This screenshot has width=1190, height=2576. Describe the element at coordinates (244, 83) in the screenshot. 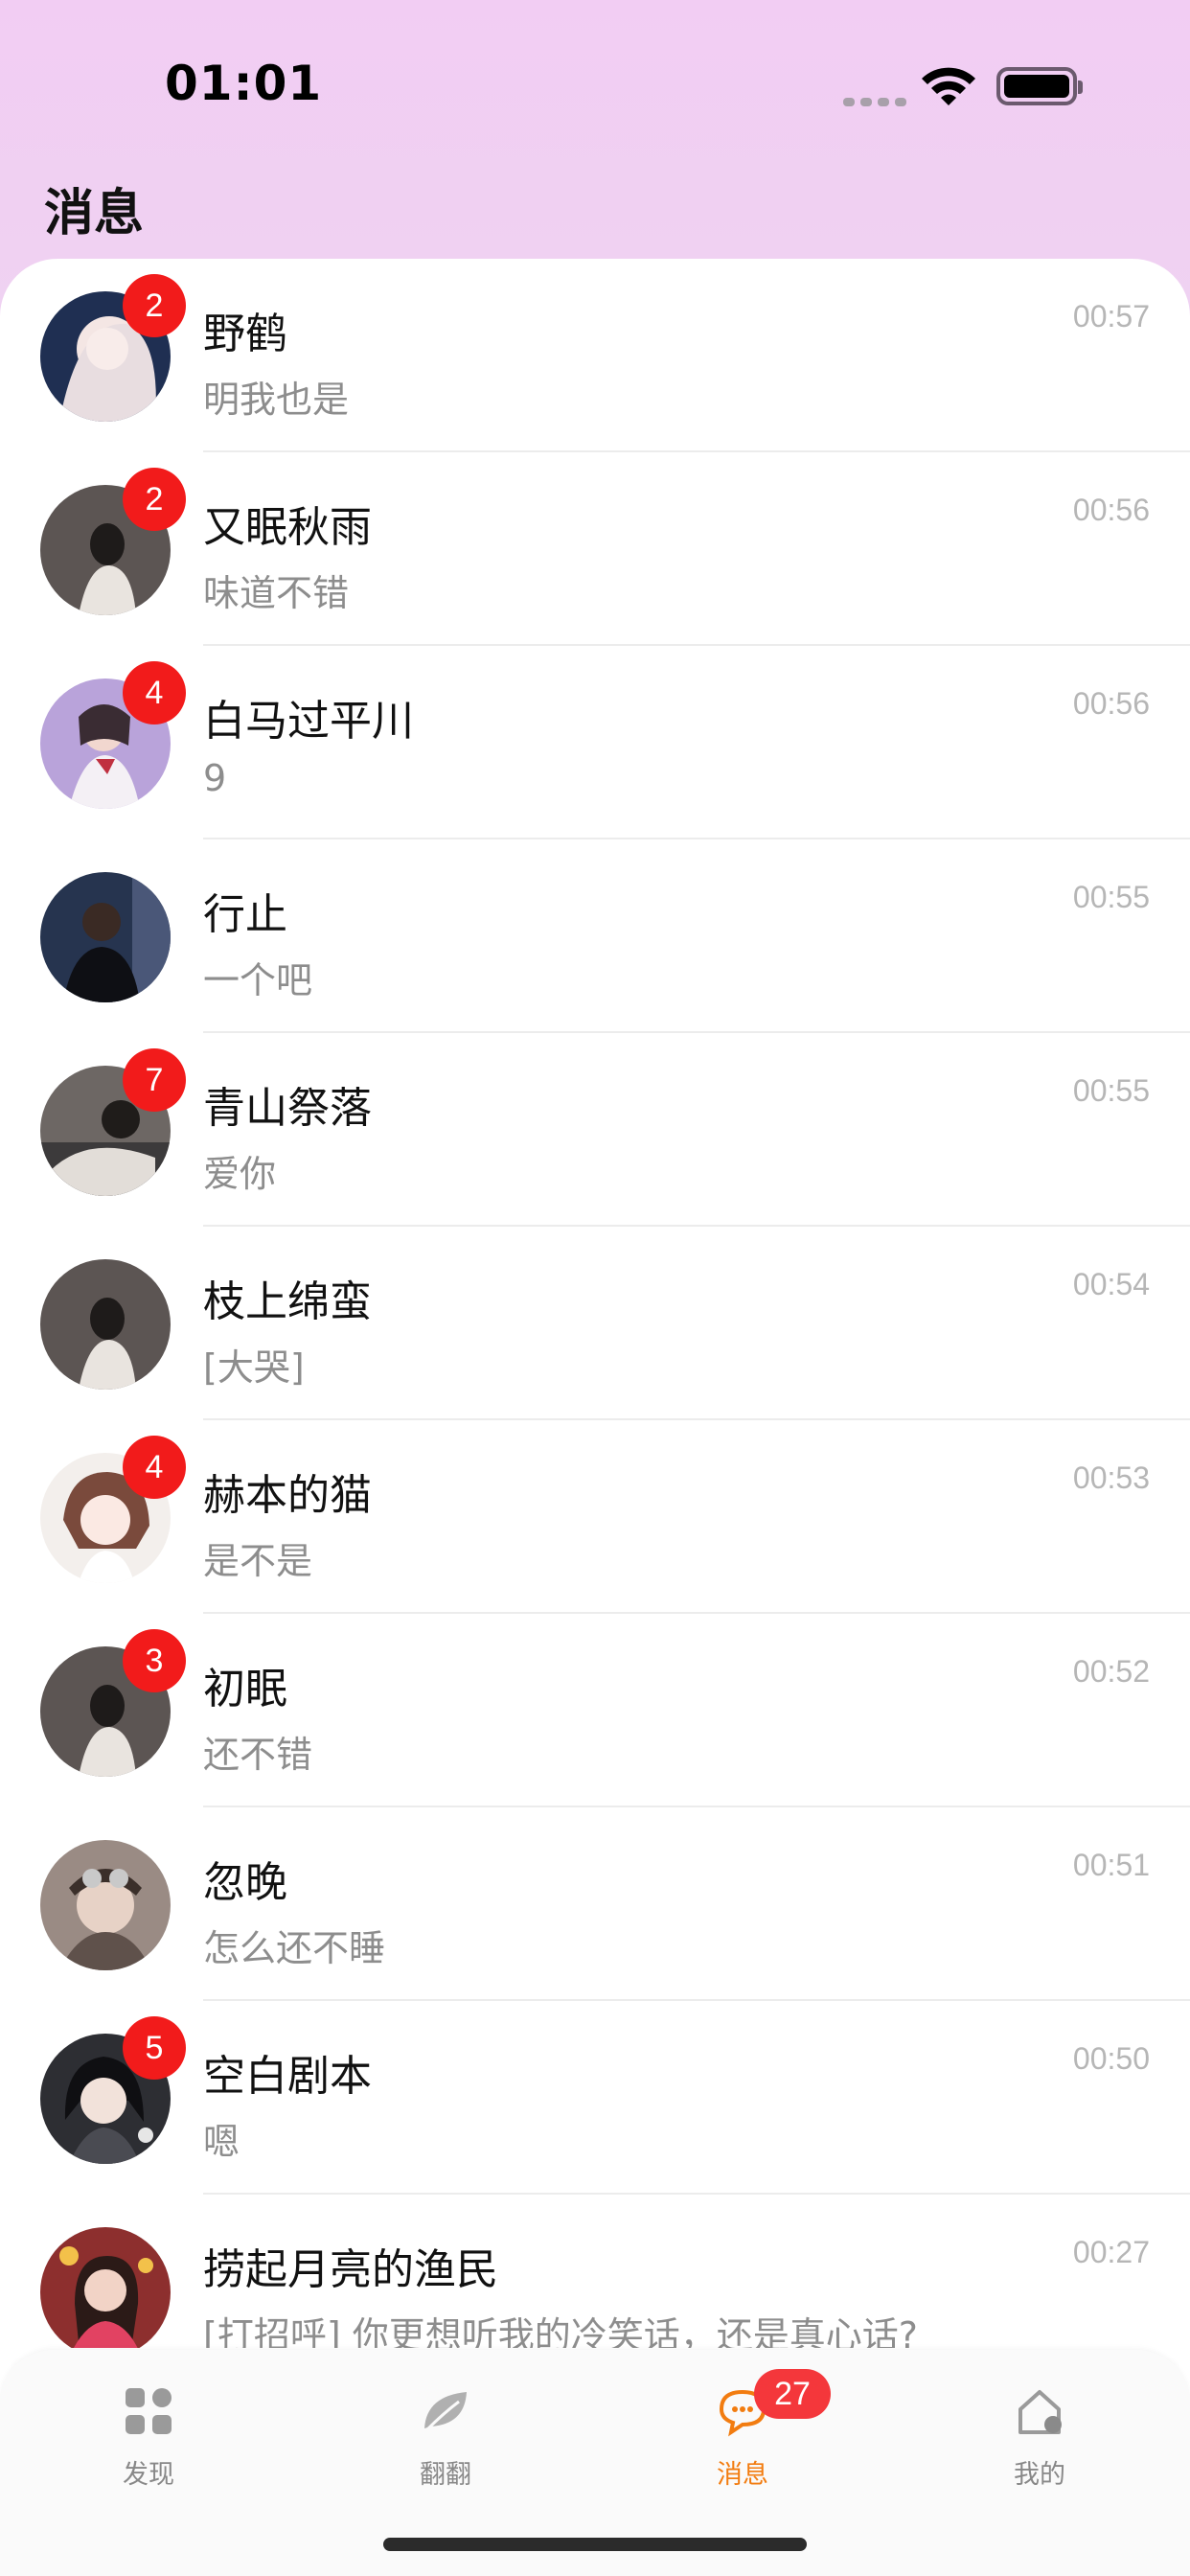

I see `status-time: 01:01` at that location.